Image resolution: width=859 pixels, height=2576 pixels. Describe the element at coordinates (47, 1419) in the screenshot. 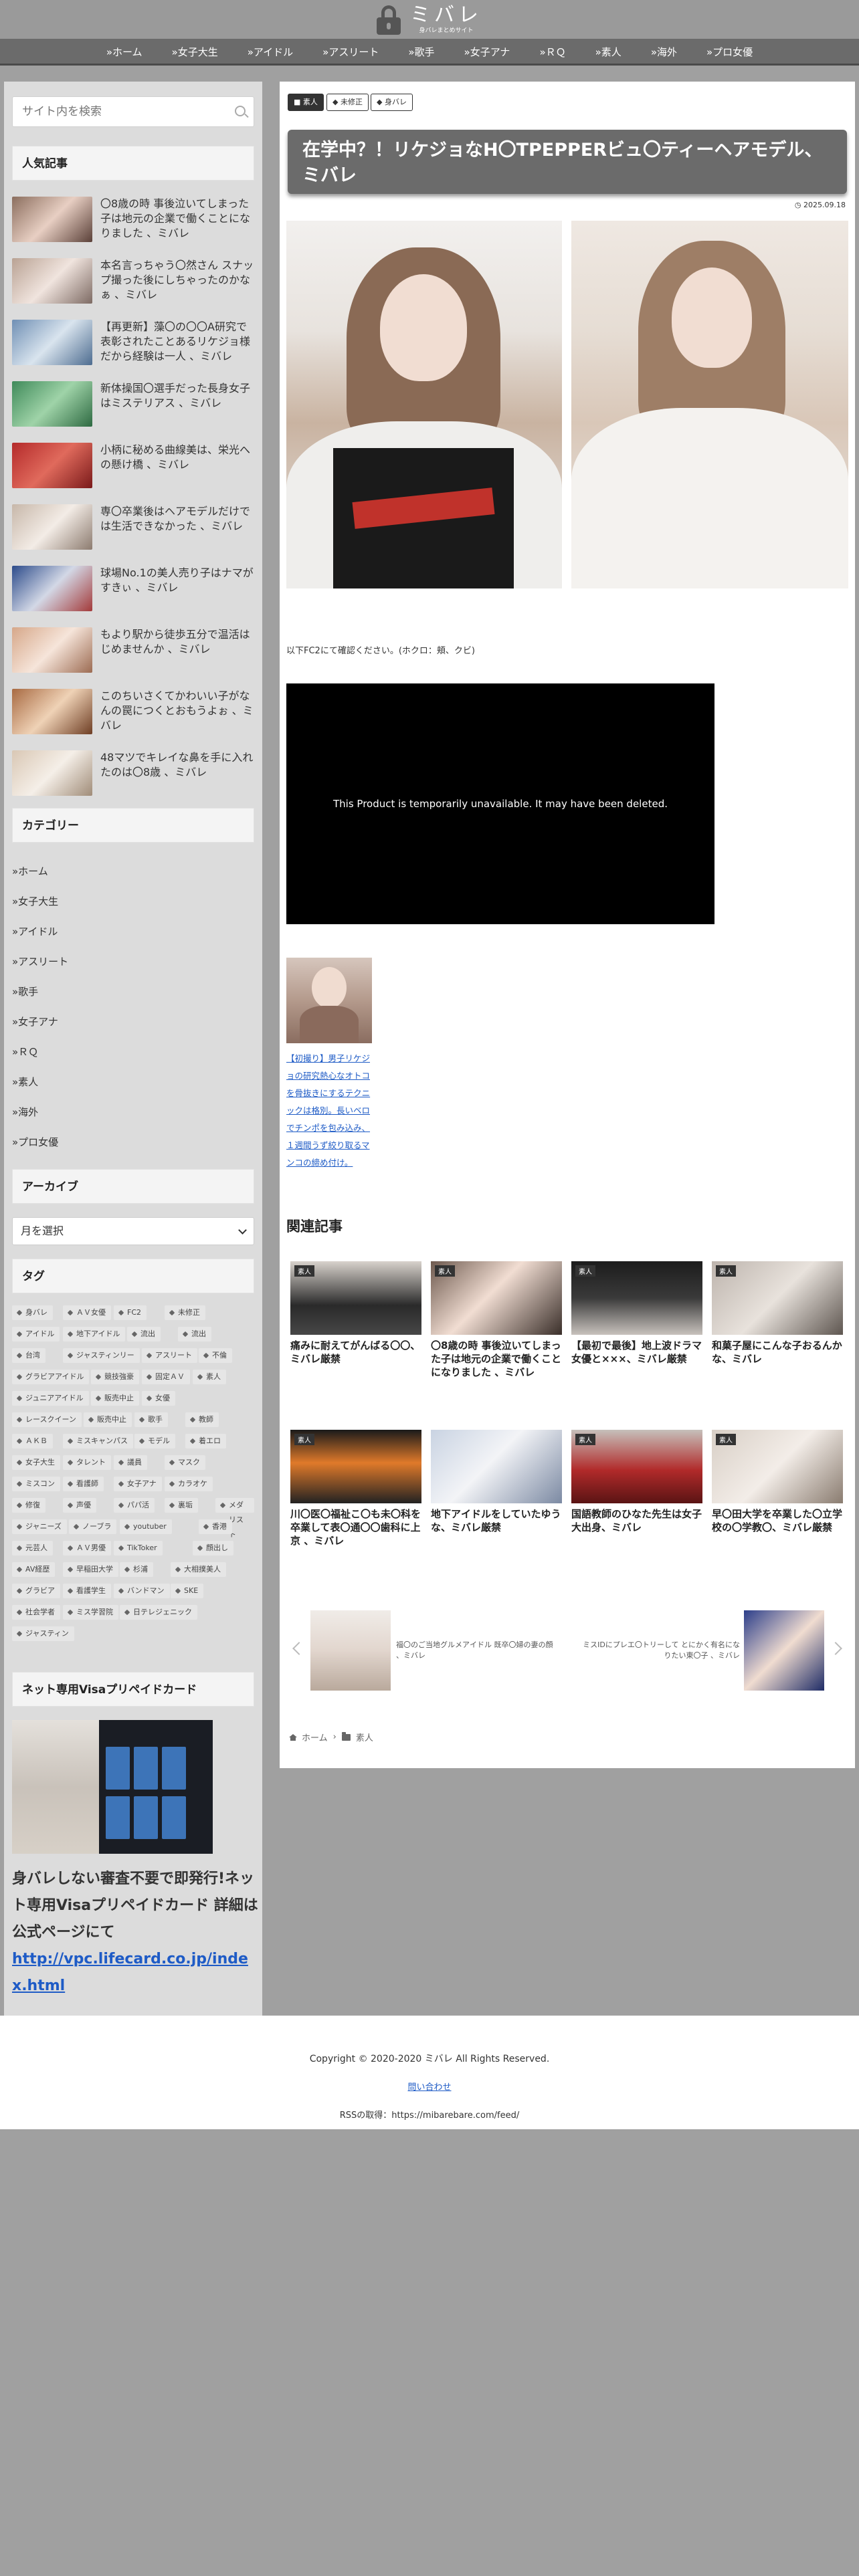

I see `tag-item: レースクイーン` at that location.